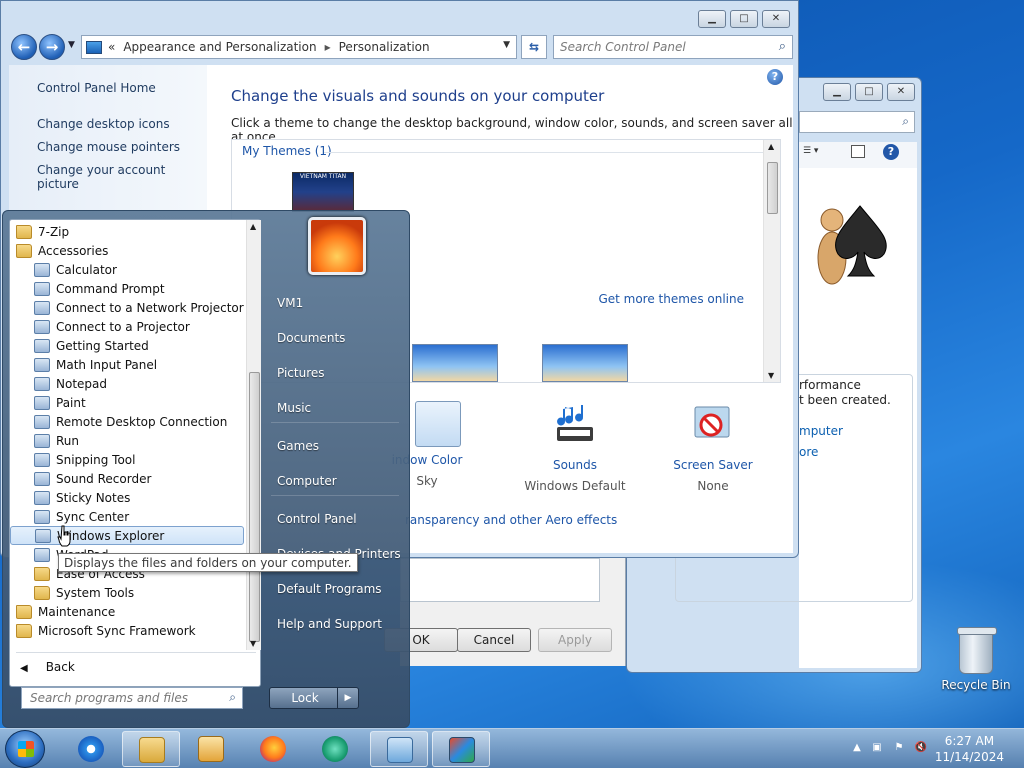 This screenshot has width=1024, height=768. Describe the element at coordinates (127, 497) in the screenshot. I see `program-item: Sticky Notes` at that location.